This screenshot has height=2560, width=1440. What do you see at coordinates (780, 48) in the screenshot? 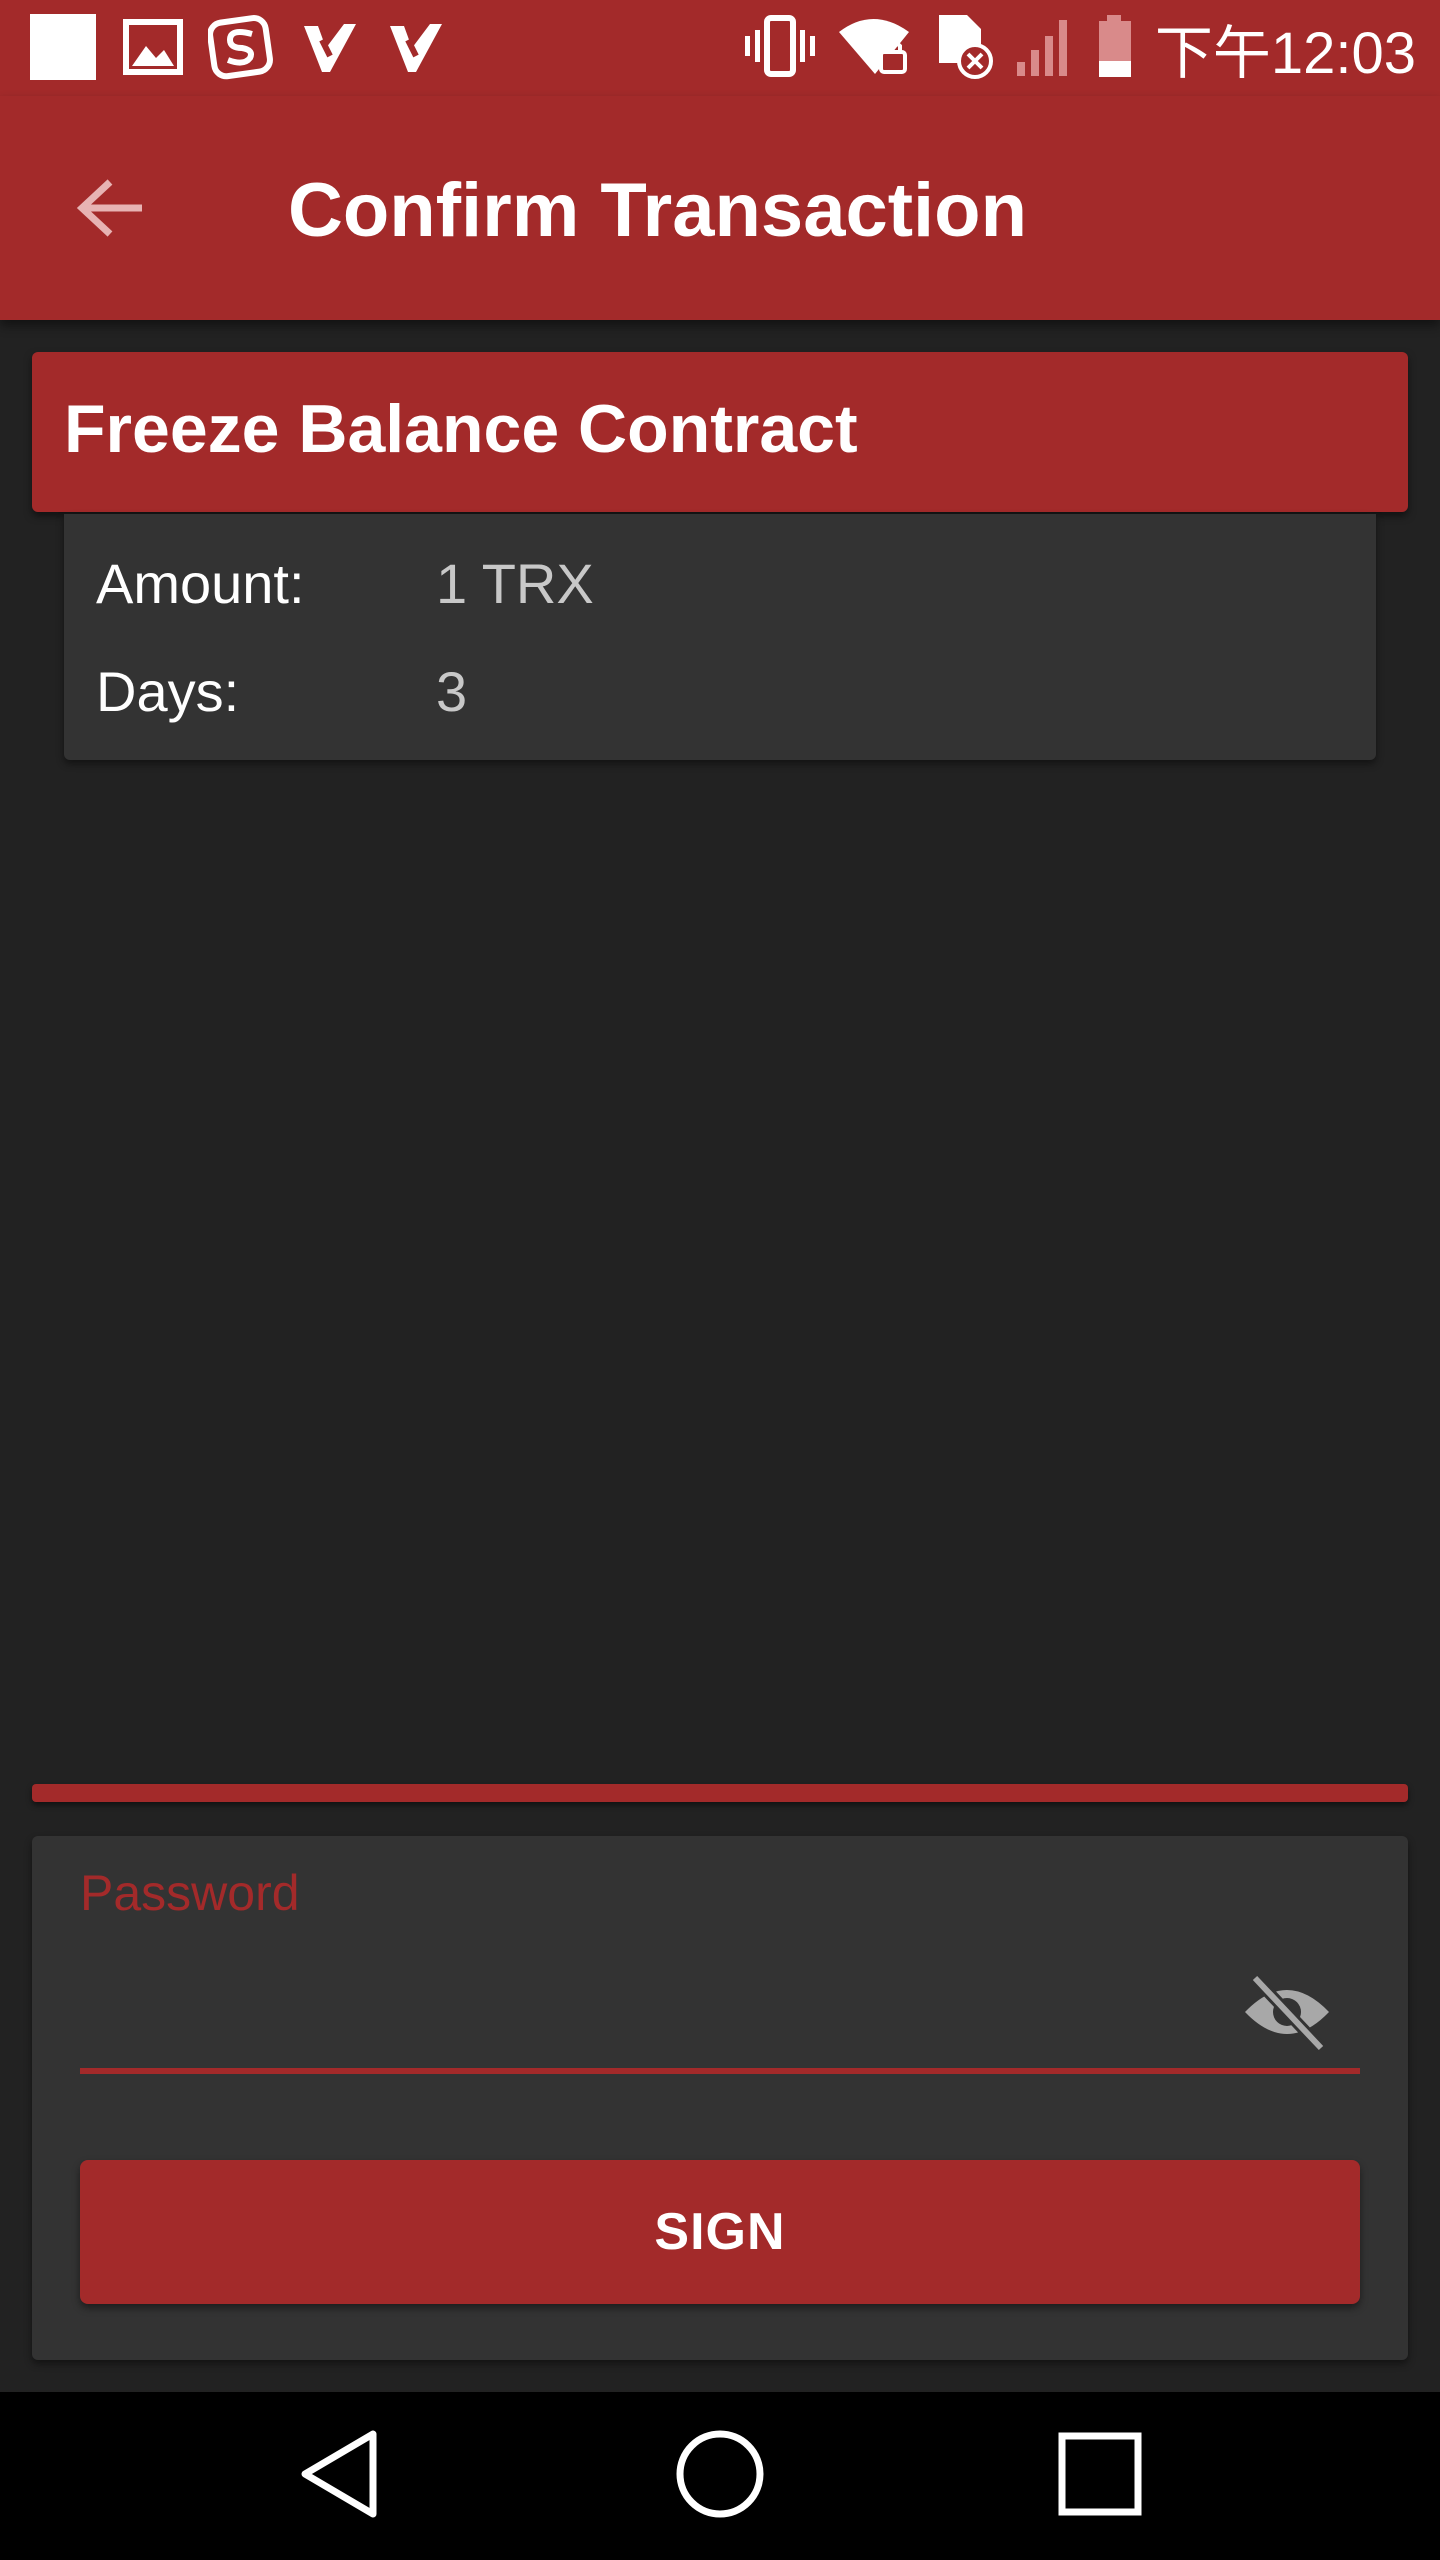
I see `vibrate-icon` at bounding box center [780, 48].